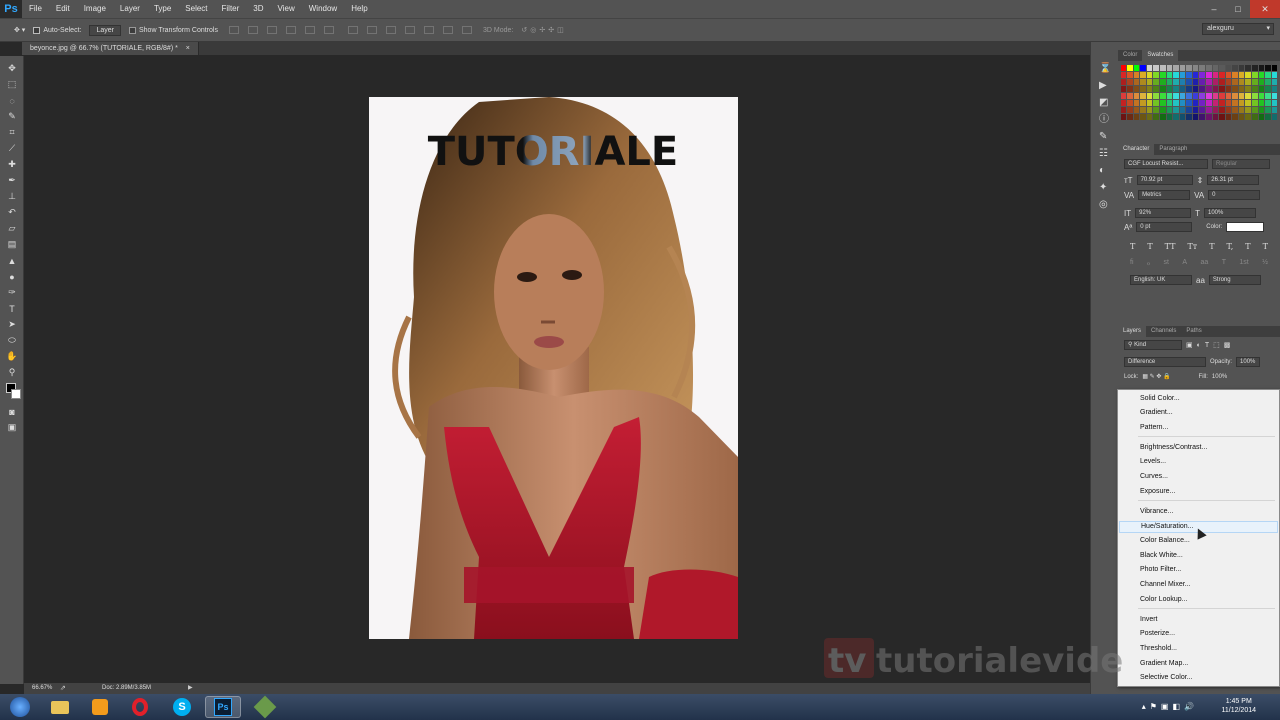  Describe the element at coordinates (42, 688) in the screenshot. I see `zoom-level: 66.67%` at that location.